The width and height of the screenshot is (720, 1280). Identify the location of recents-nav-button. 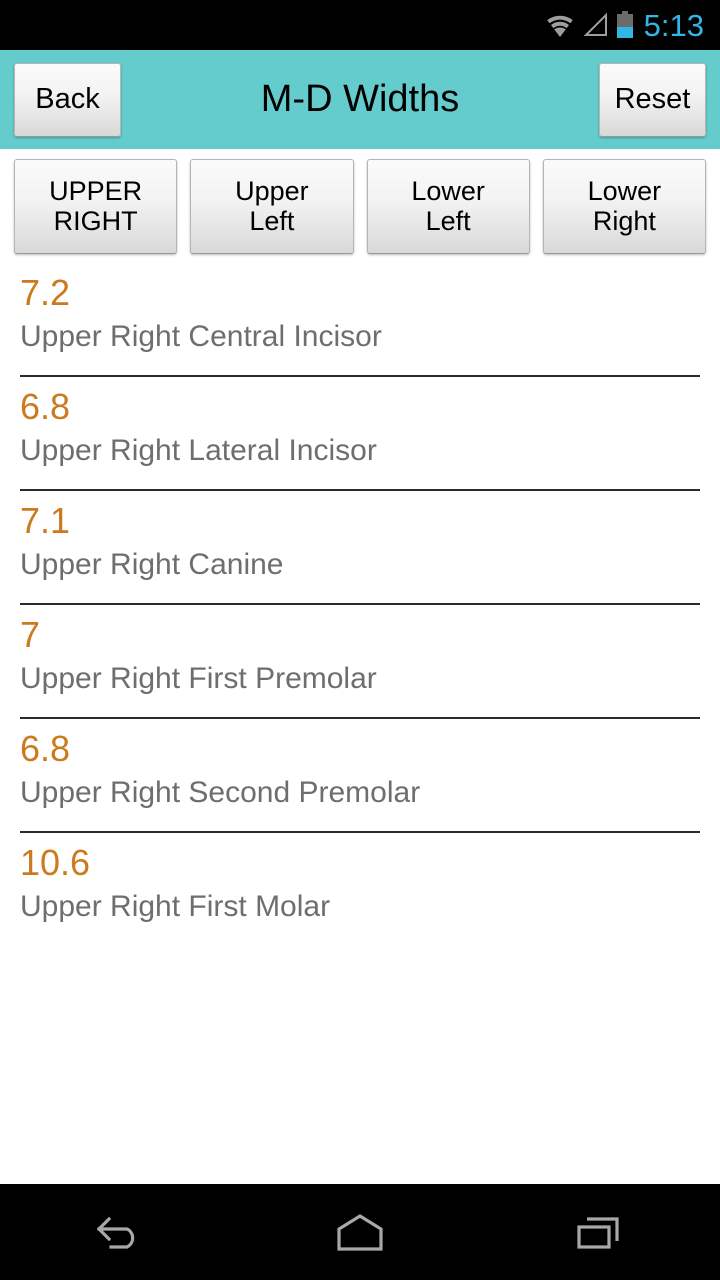
(600, 1232).